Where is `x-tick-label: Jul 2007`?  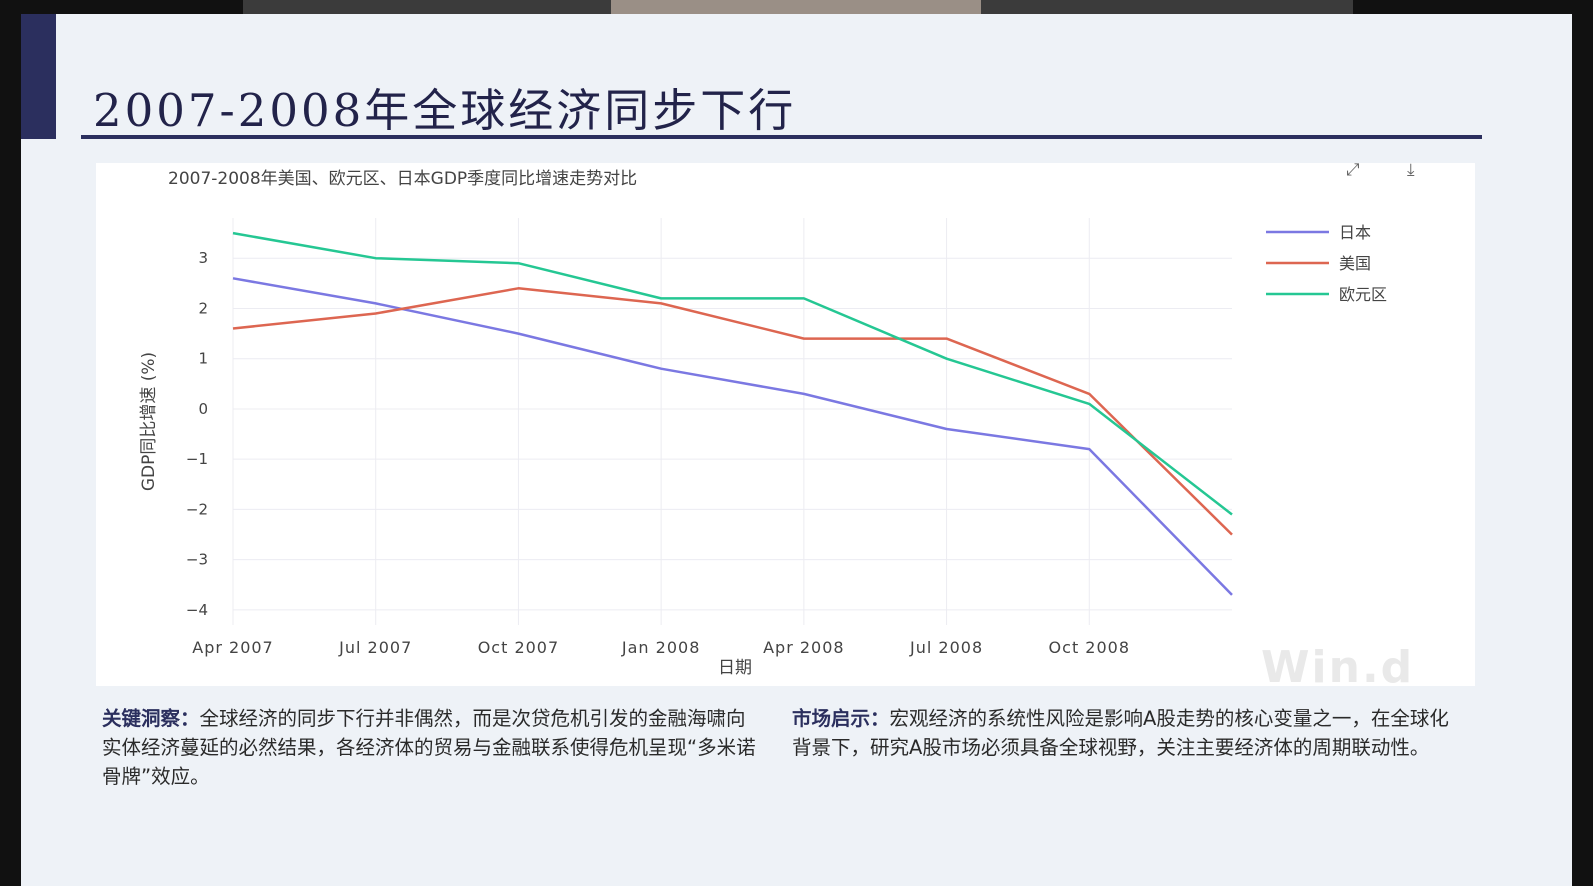 x-tick-label: Jul 2007 is located at coordinates (375, 647).